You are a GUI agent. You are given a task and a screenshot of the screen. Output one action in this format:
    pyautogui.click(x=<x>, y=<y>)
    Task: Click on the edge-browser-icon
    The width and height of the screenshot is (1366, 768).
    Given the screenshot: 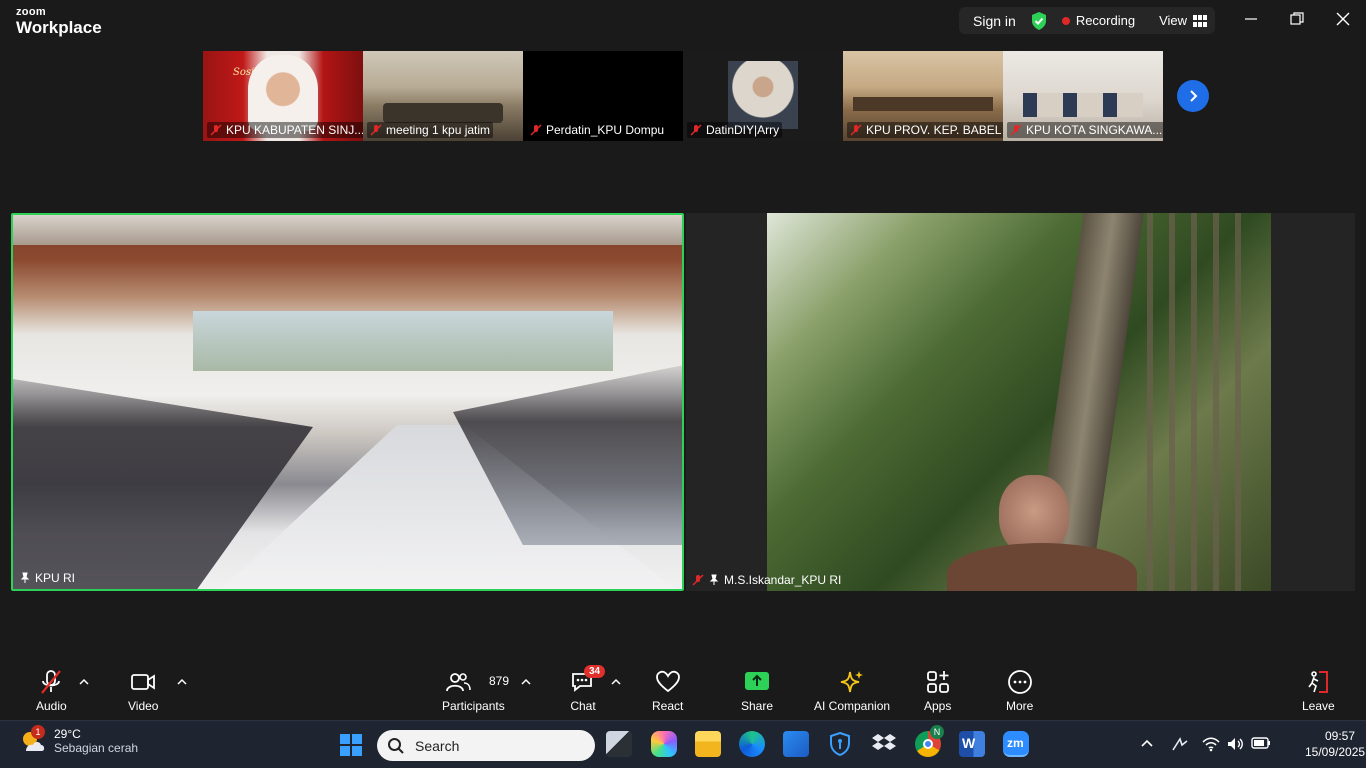 What is the action you would take?
    pyautogui.click(x=752, y=744)
    